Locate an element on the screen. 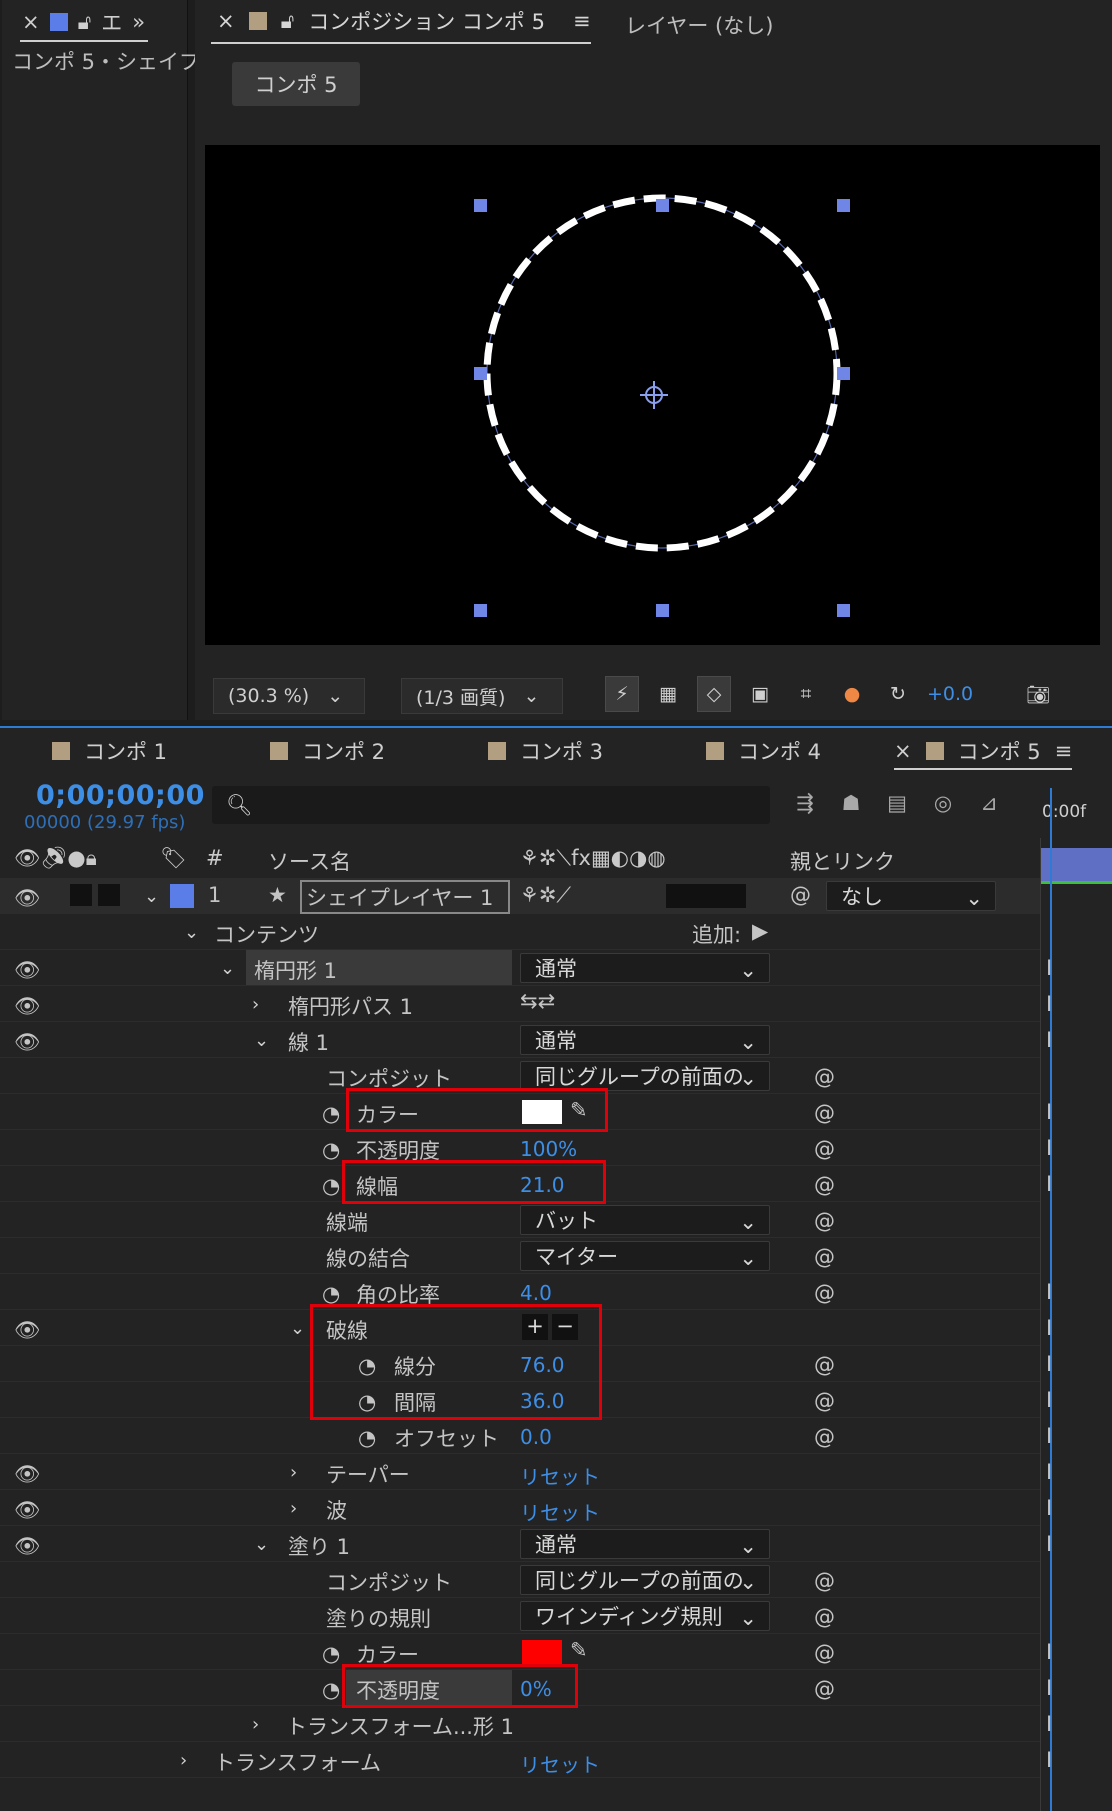 This screenshot has height=1811, width=1112. tab-comp-4: コンポ 4 is located at coordinates (763, 751).